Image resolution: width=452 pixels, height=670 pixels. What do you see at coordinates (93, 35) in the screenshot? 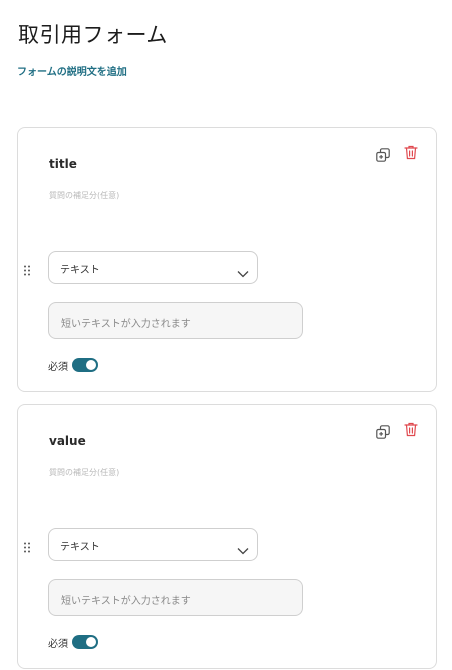
I see `form-title: 取引用フォーム` at bounding box center [93, 35].